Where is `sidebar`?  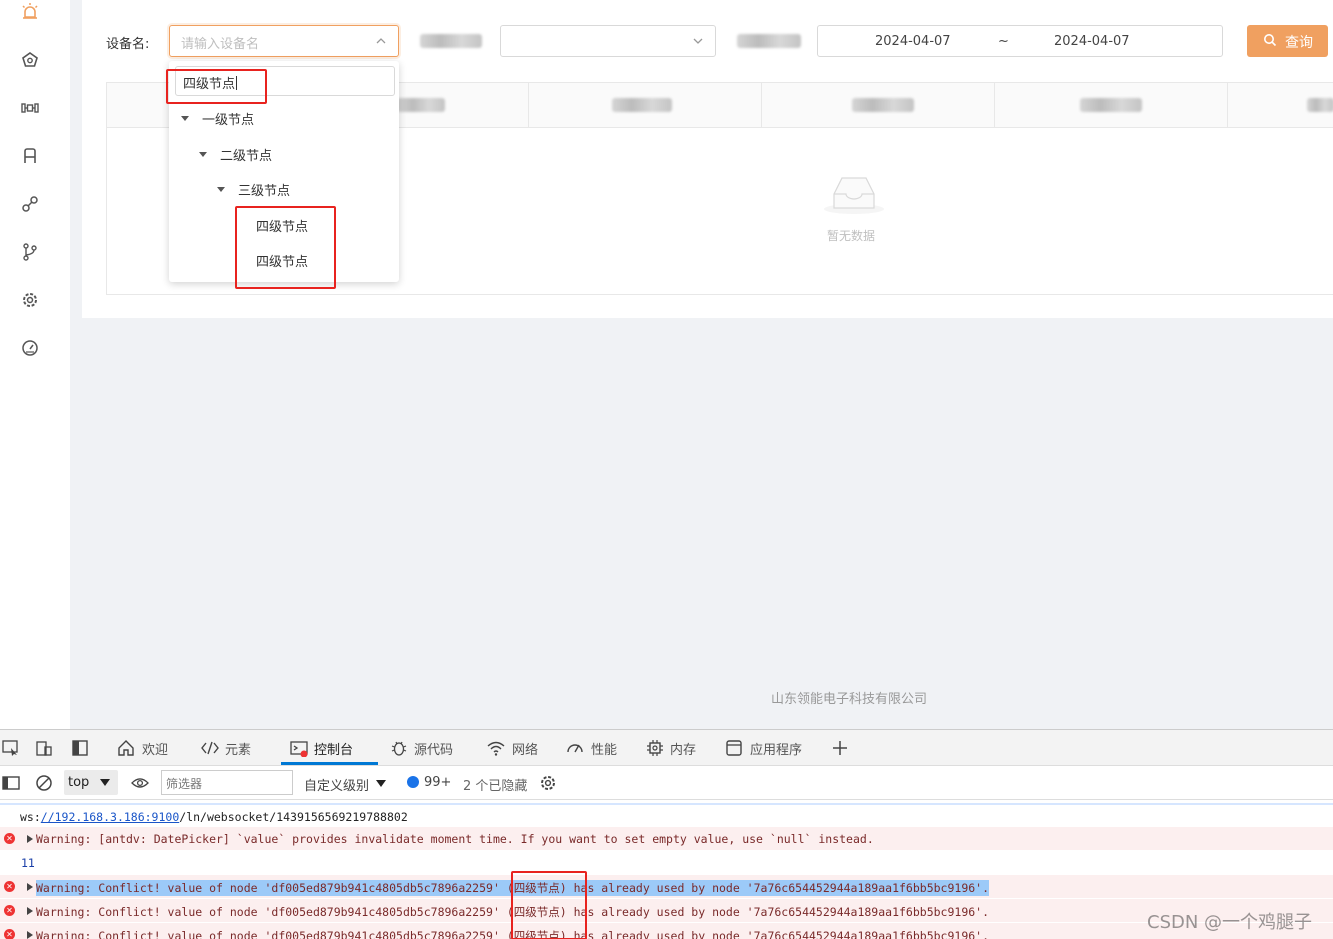
sidebar is located at coordinates (35, 364).